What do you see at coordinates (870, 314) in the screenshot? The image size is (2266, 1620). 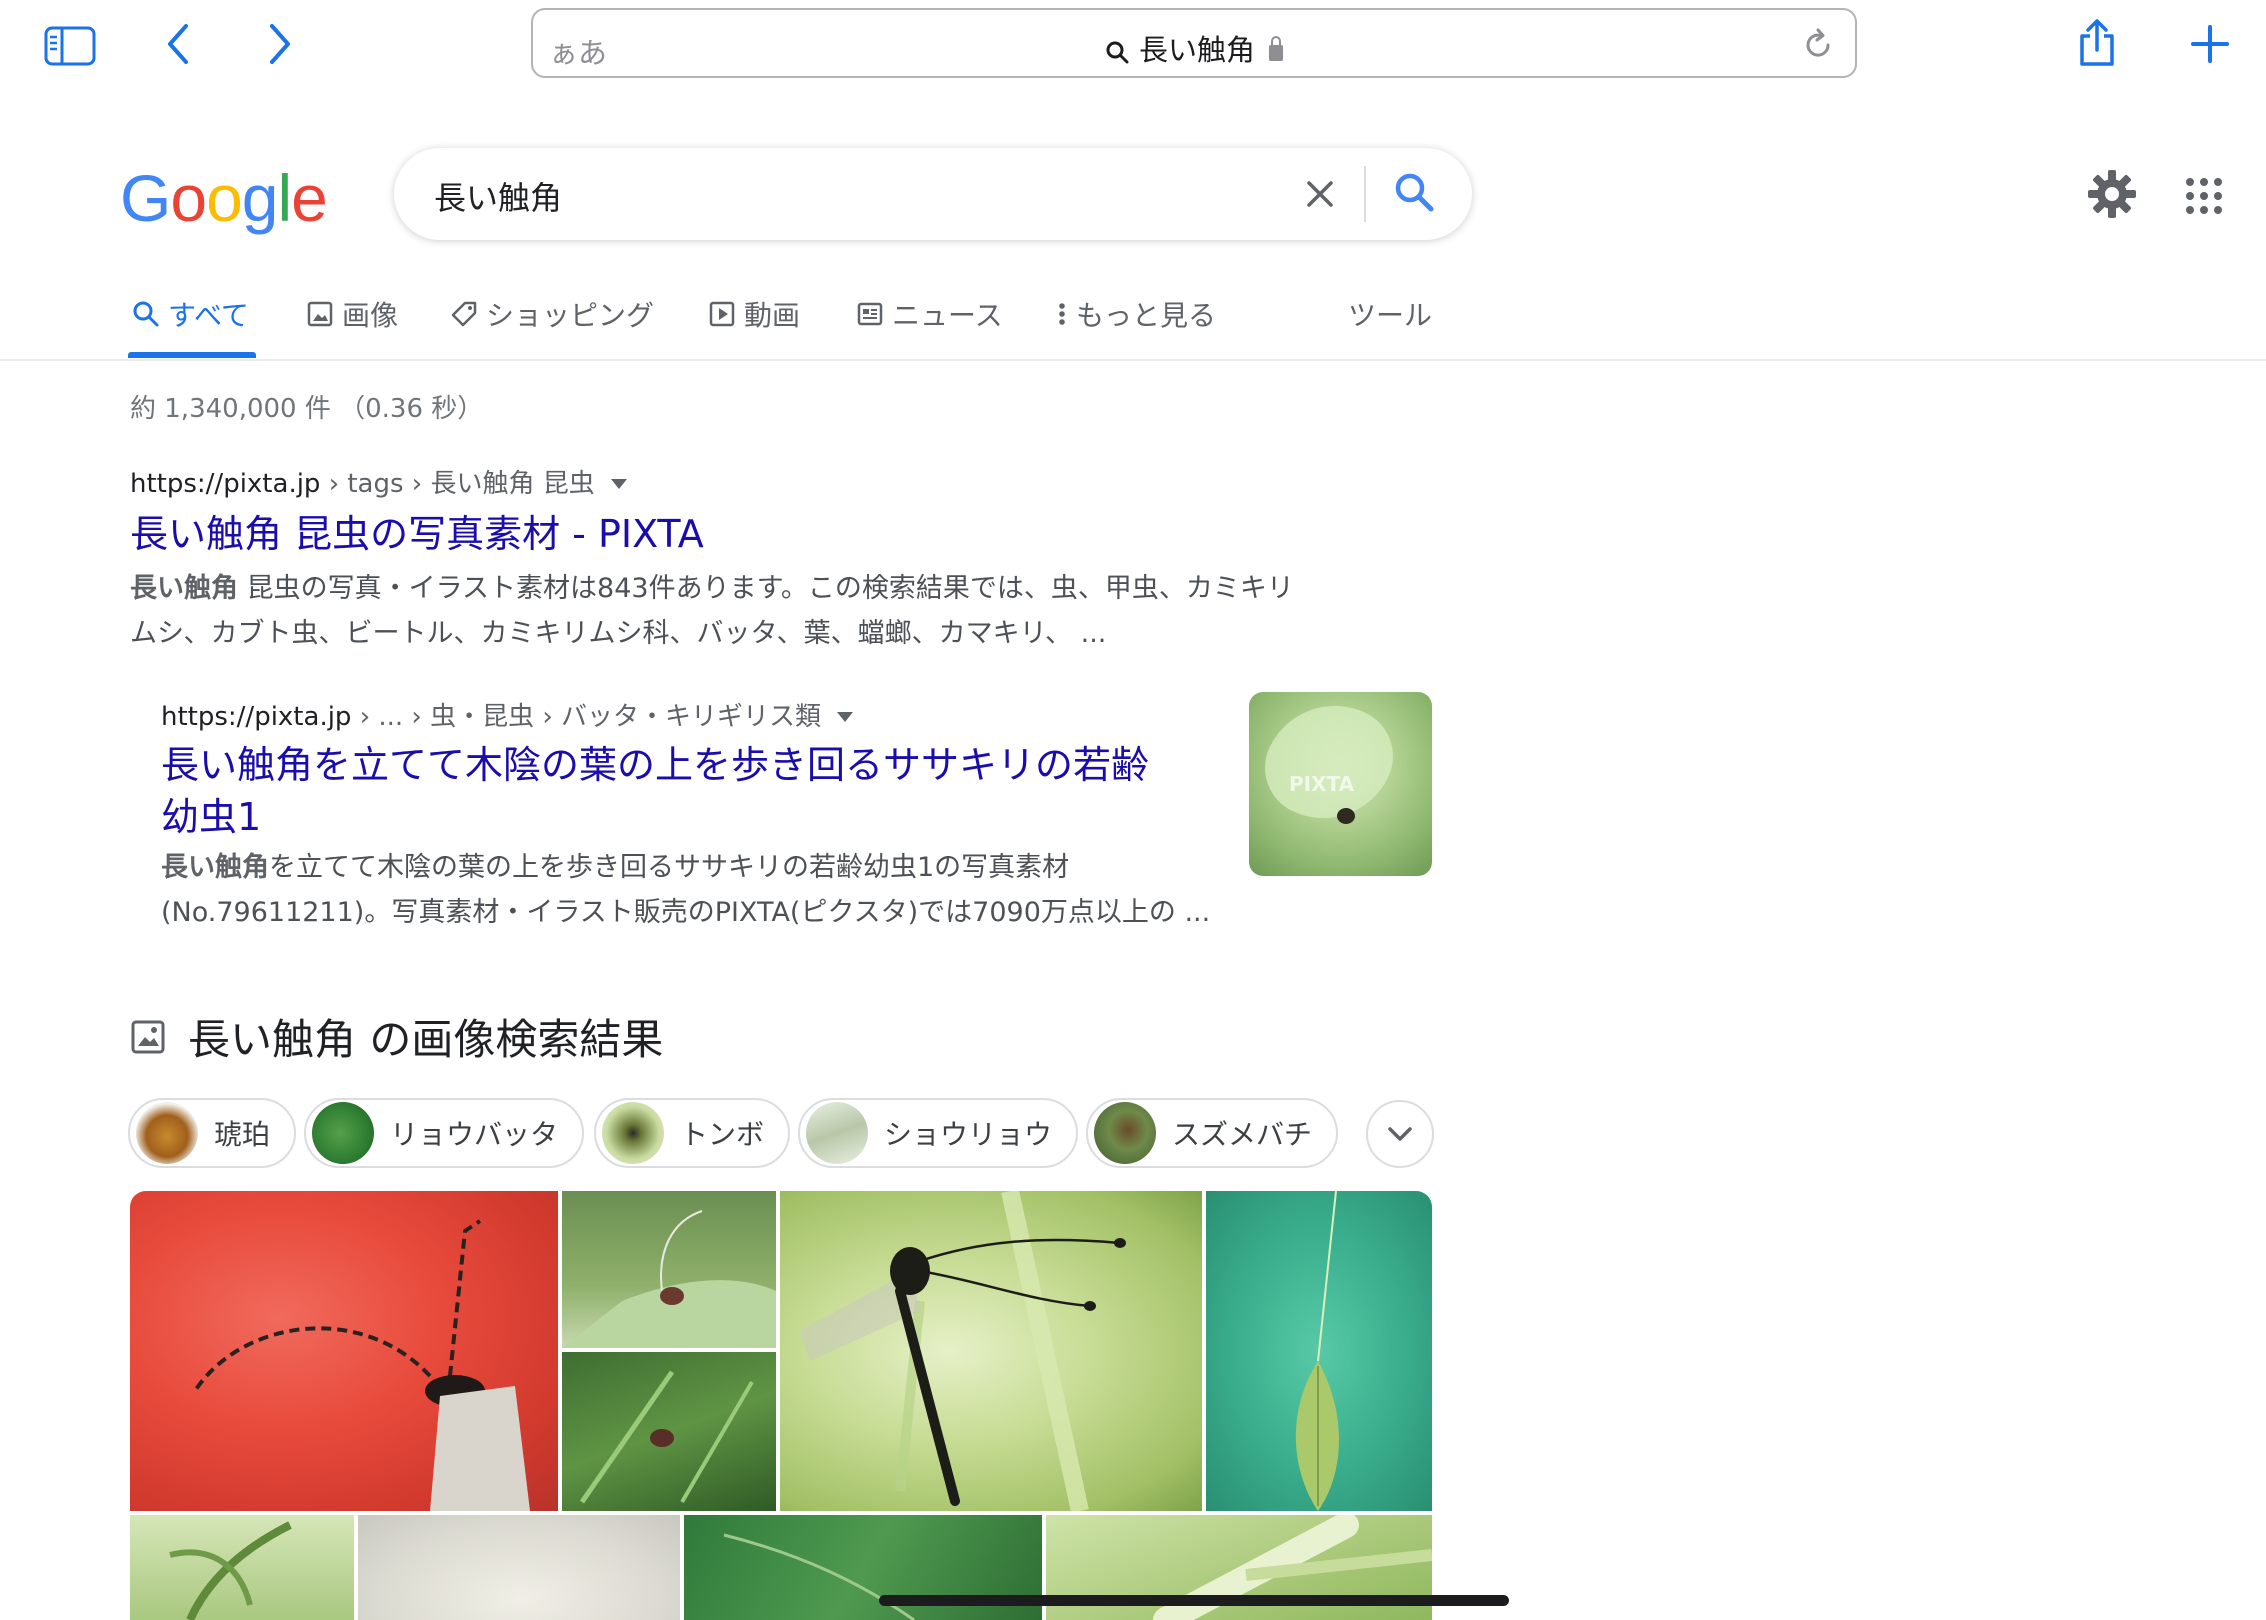 I see `news-icon` at bounding box center [870, 314].